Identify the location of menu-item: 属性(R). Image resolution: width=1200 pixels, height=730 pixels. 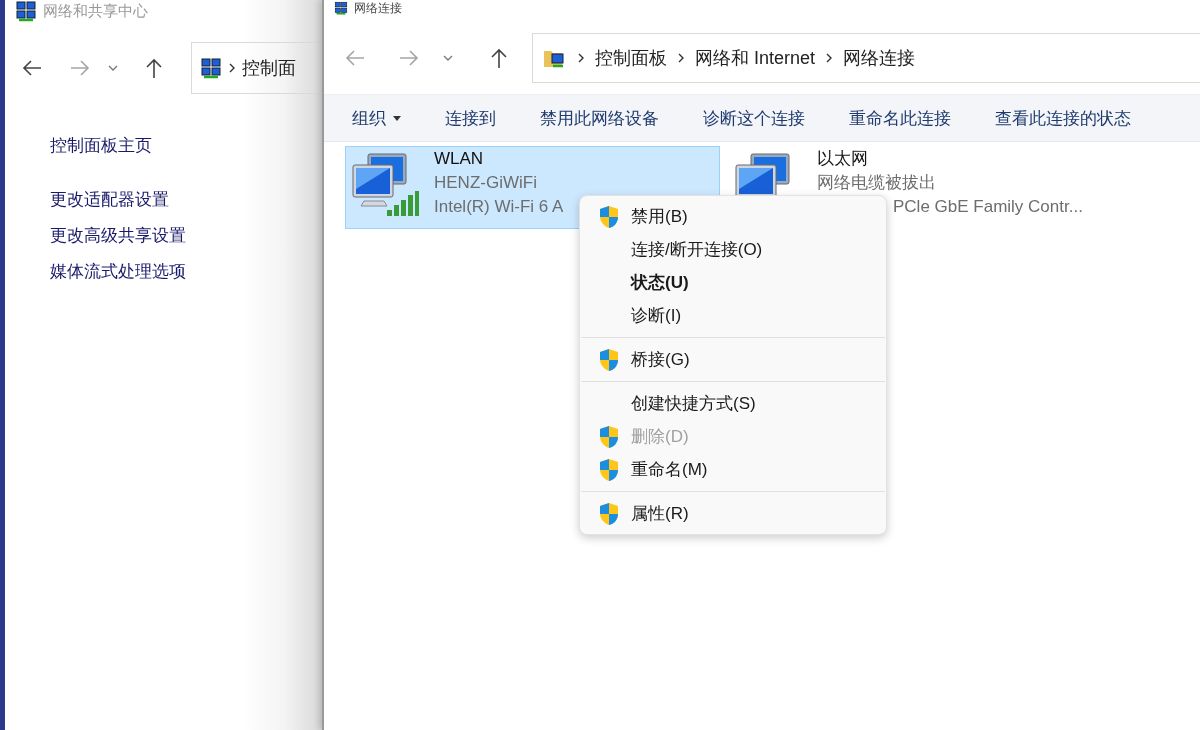
(733, 513).